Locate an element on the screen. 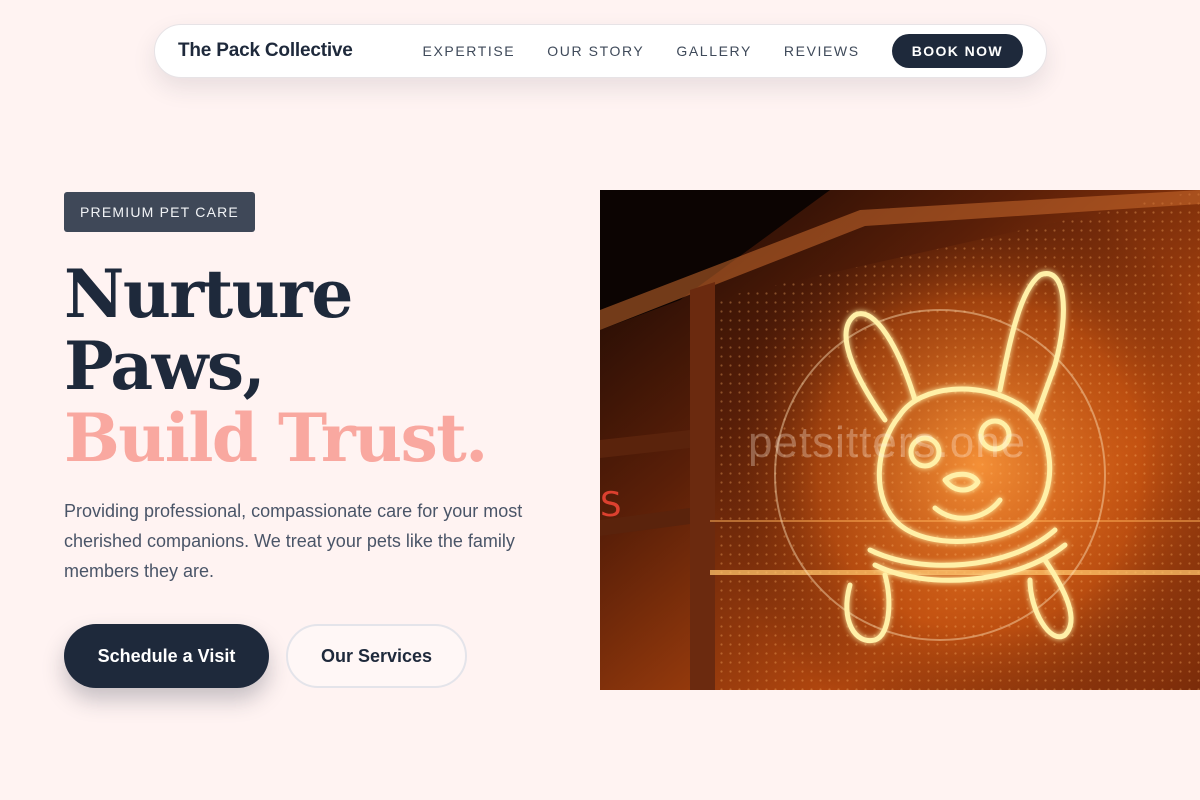 The width and height of the screenshot is (1200, 800). headline-line-2: Paws, is located at coordinates (165, 366).